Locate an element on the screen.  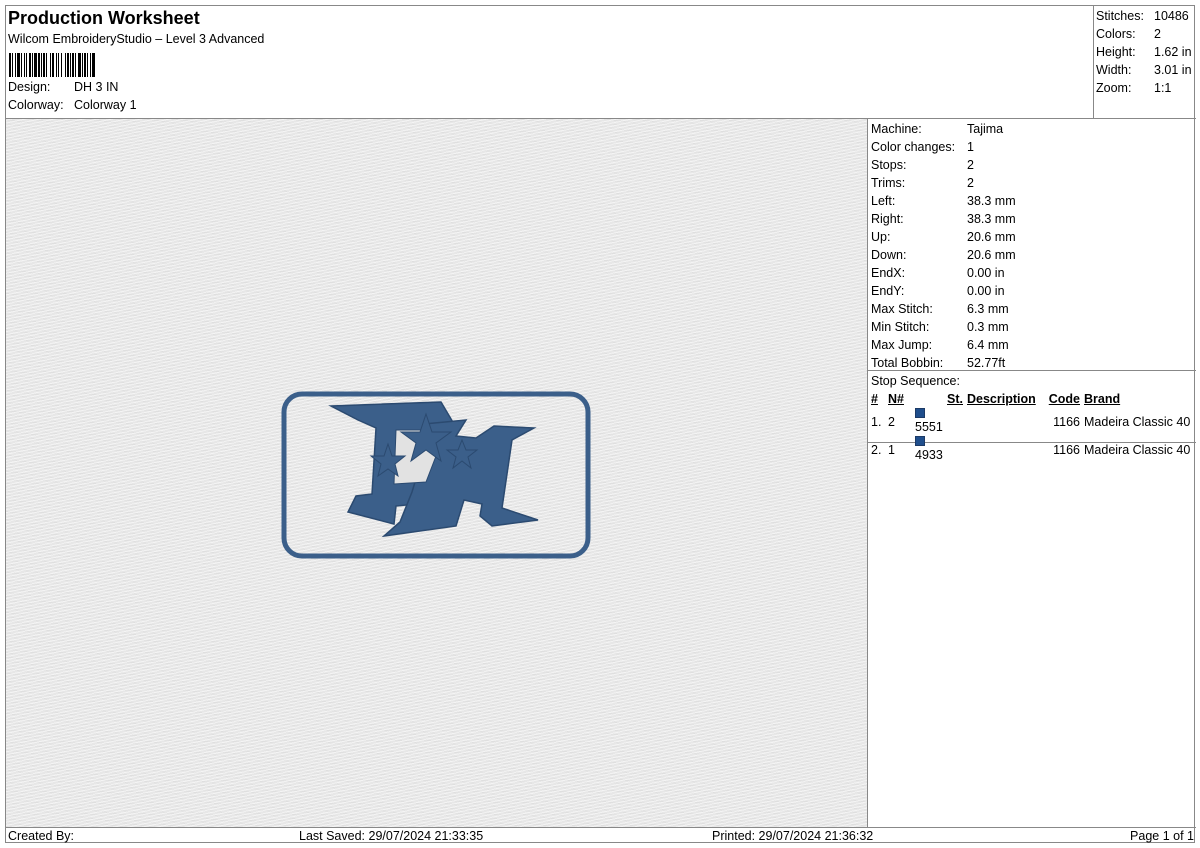
machine-label: Trims: is located at coordinates (888, 183).